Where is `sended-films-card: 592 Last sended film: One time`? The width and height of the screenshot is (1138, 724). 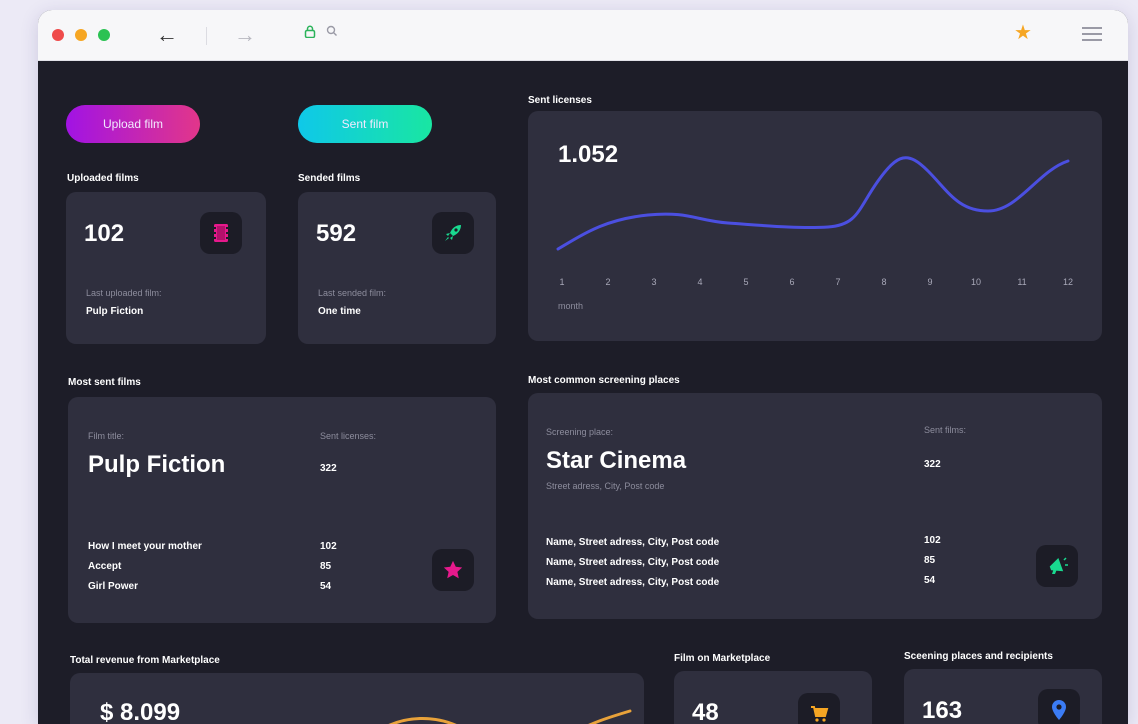 sended-films-card: 592 Last sended film: One time is located at coordinates (397, 268).